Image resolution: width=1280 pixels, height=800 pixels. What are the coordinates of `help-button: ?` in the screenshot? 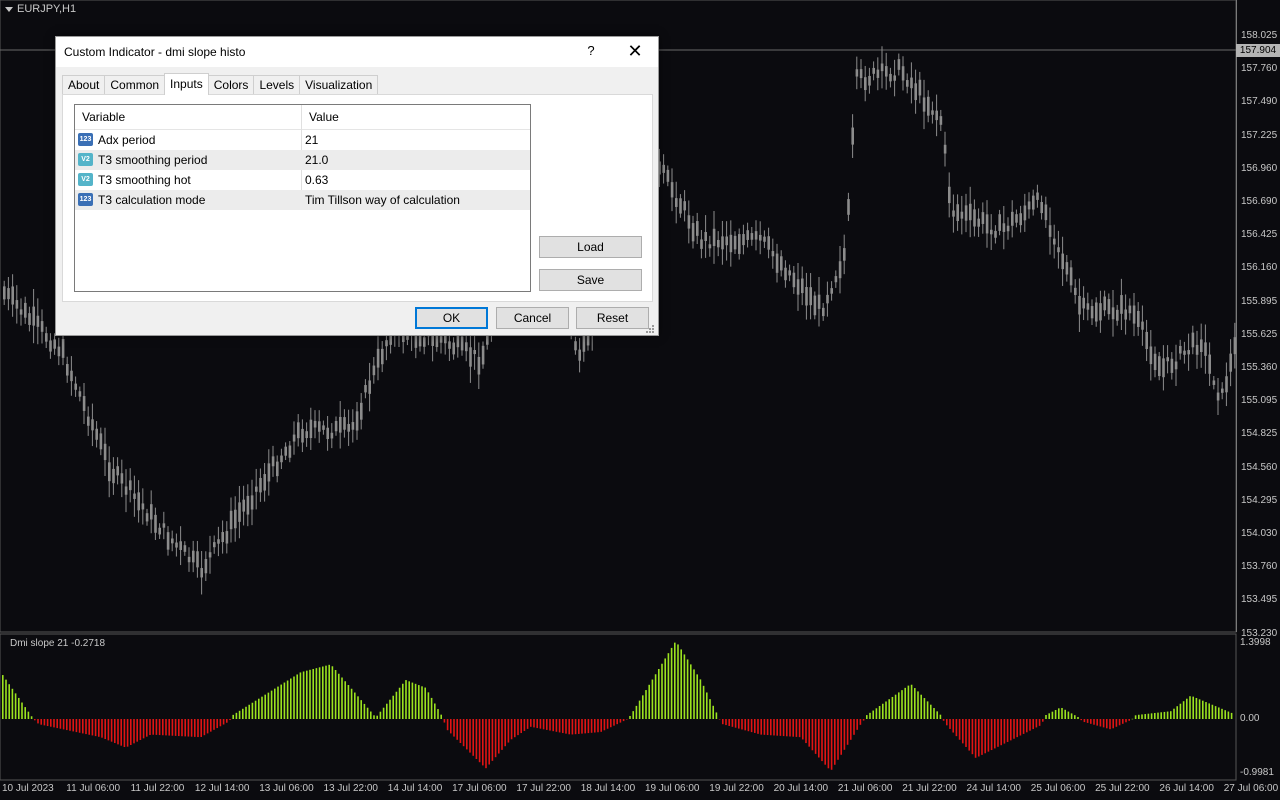 It's located at (591, 50).